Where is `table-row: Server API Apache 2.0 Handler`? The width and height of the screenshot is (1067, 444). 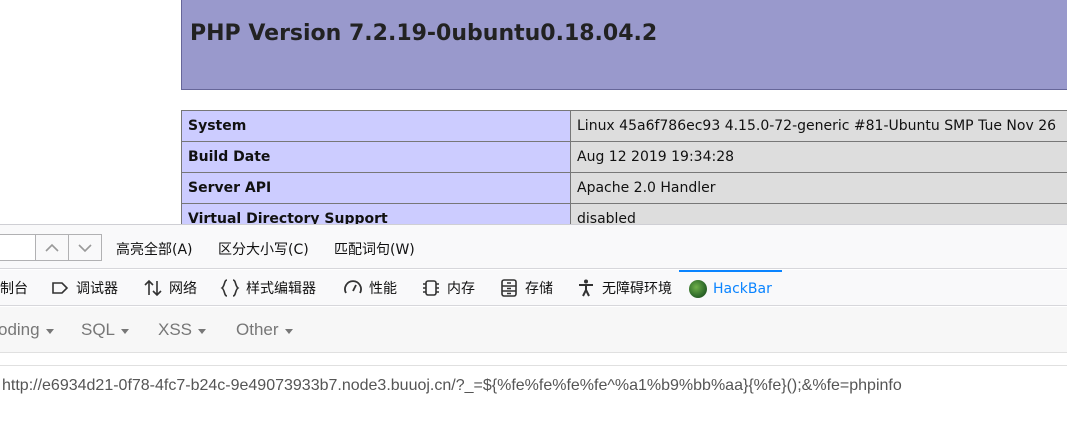
table-row: Server API Apache 2.0 Handler is located at coordinates (624, 188).